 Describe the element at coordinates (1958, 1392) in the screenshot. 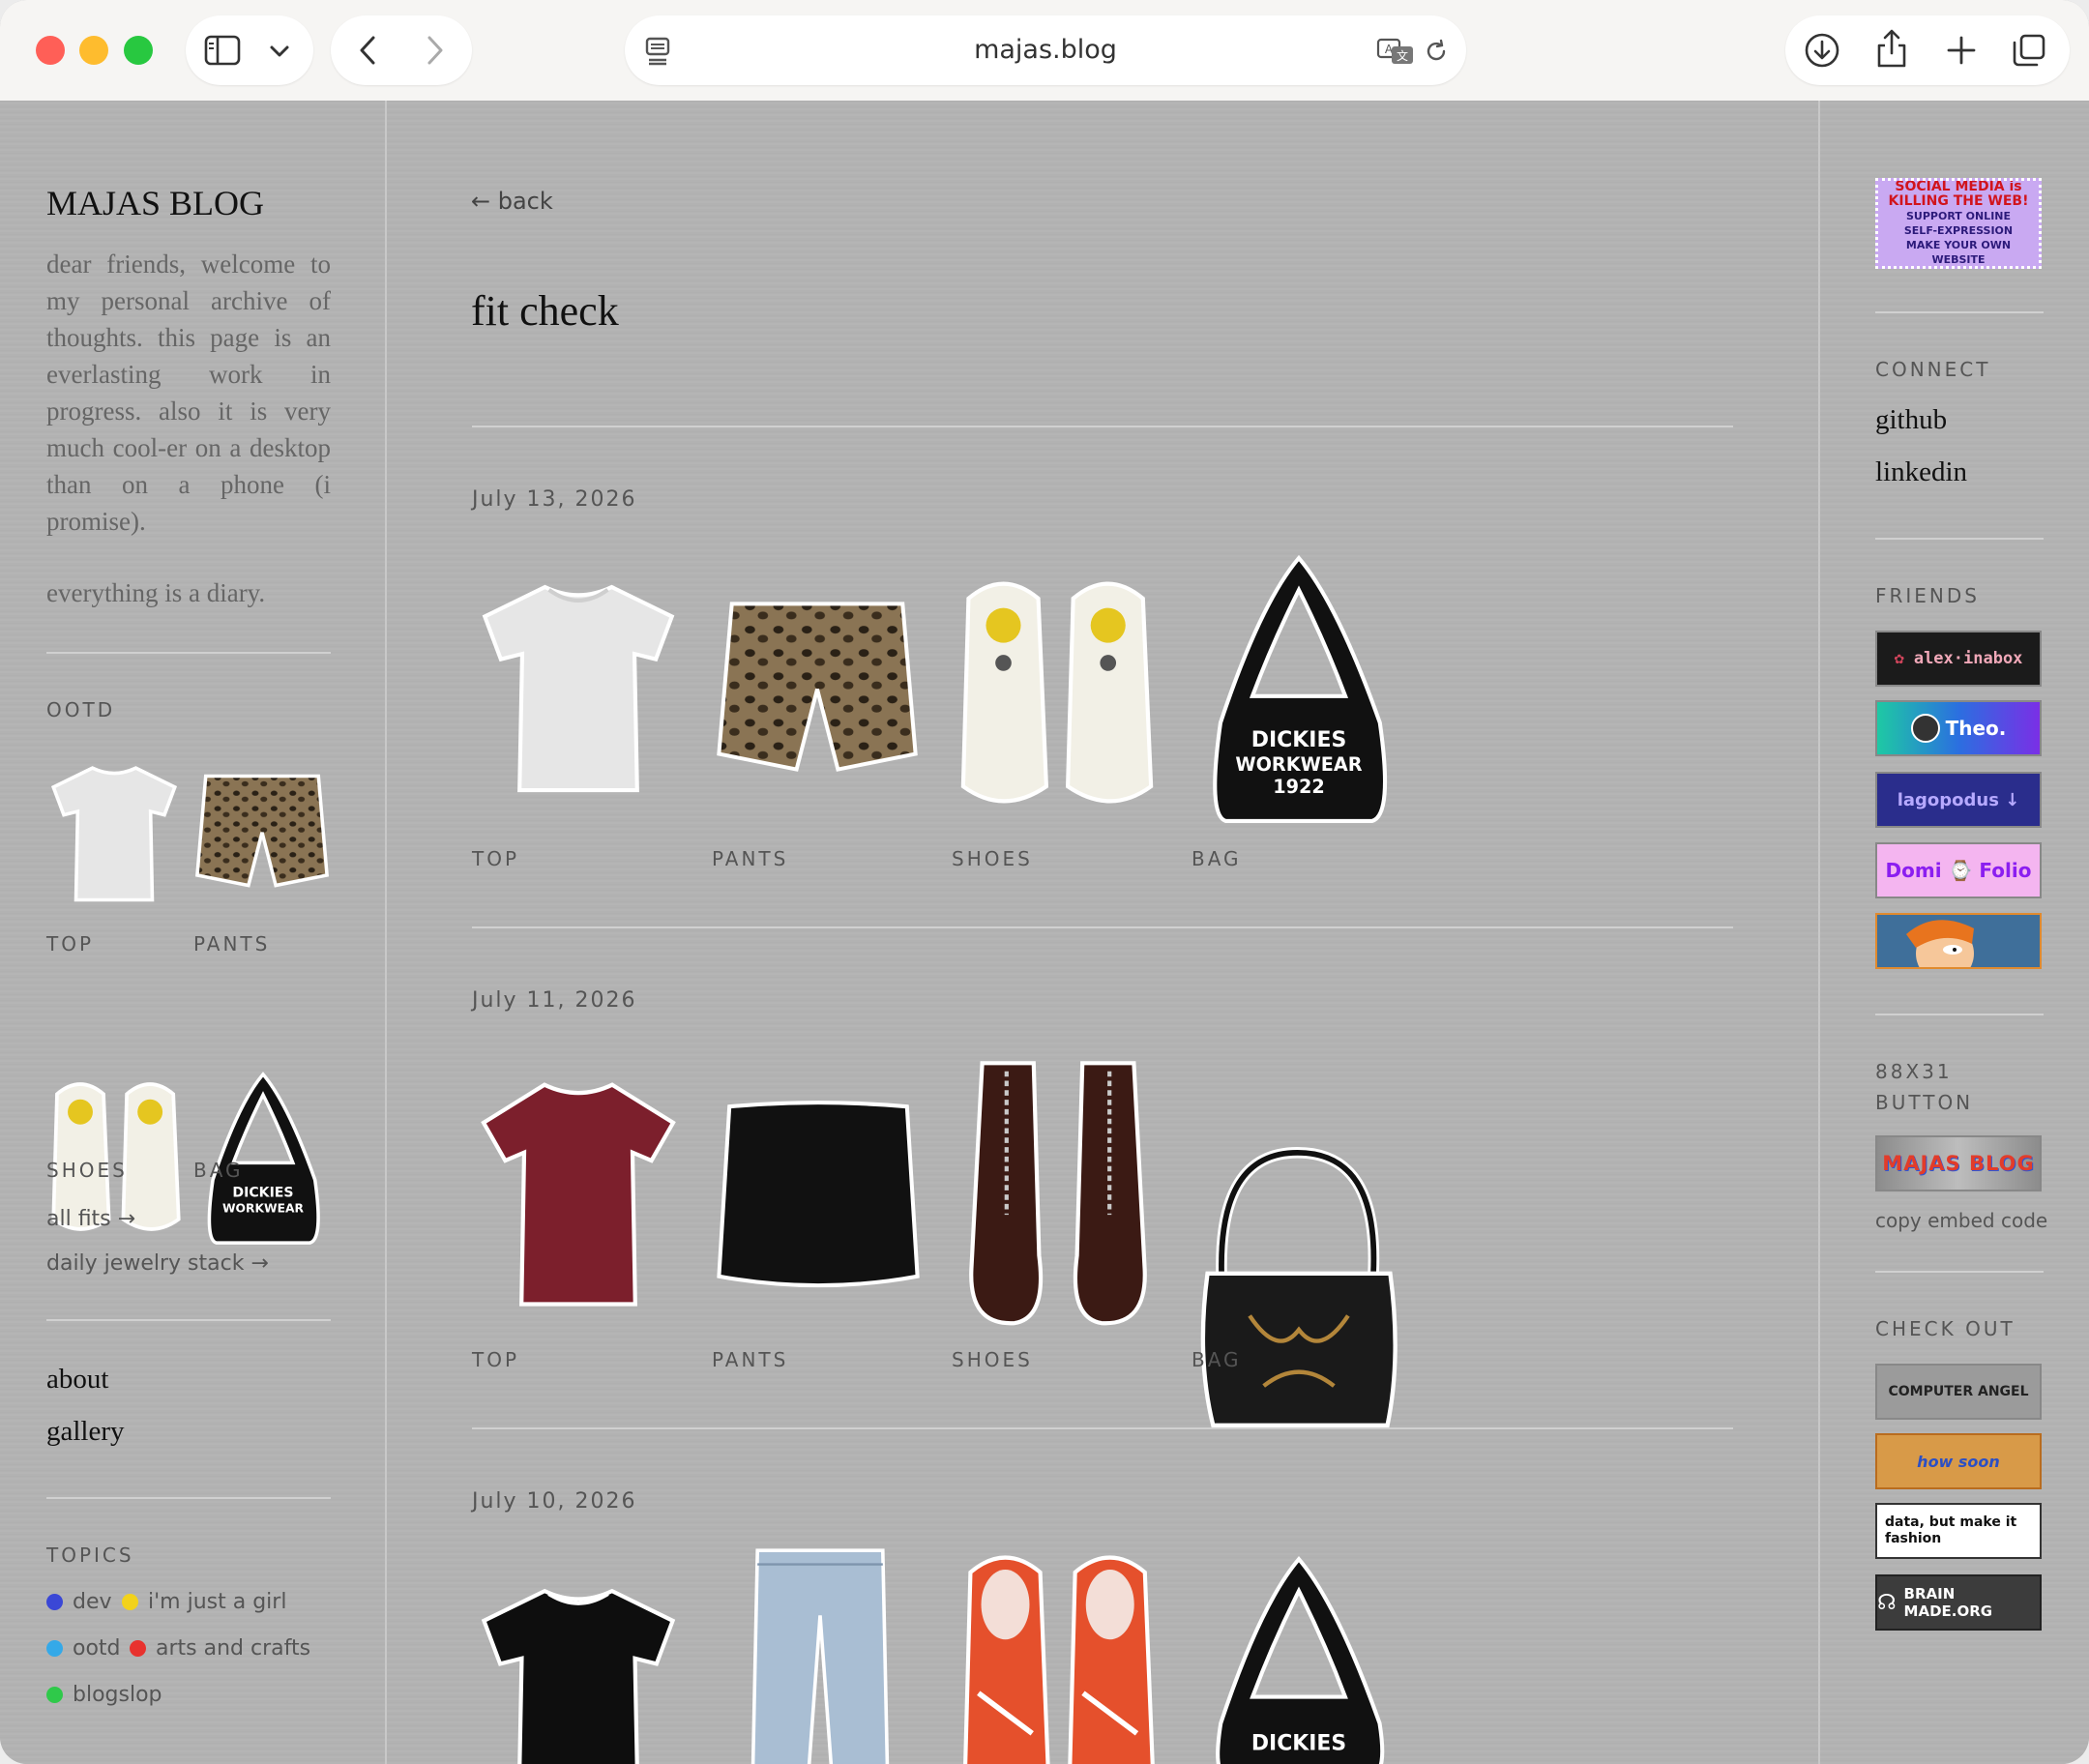

I see `checkout-badge-computer-angel: COMPUTER ANGEL` at that location.